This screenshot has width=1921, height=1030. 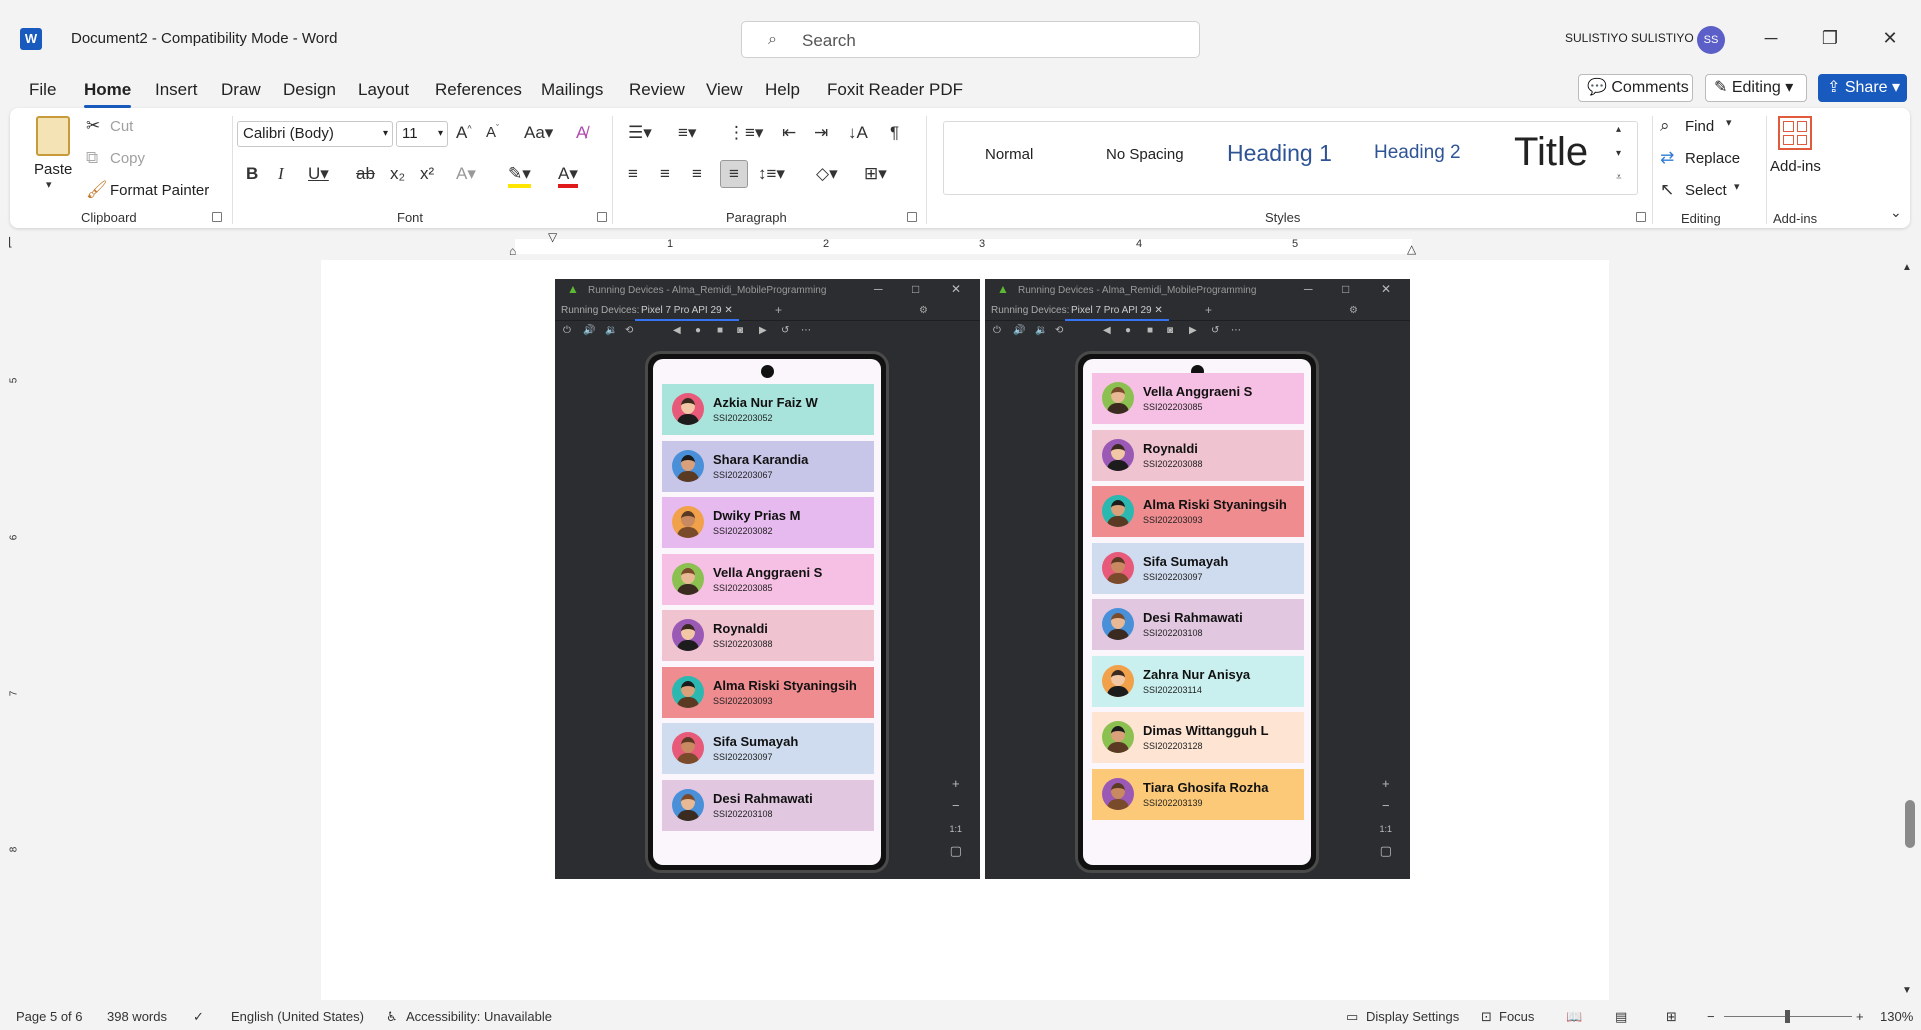 What do you see at coordinates (1618, 153) in the screenshot?
I see `scroll-down-icon: ▾` at bounding box center [1618, 153].